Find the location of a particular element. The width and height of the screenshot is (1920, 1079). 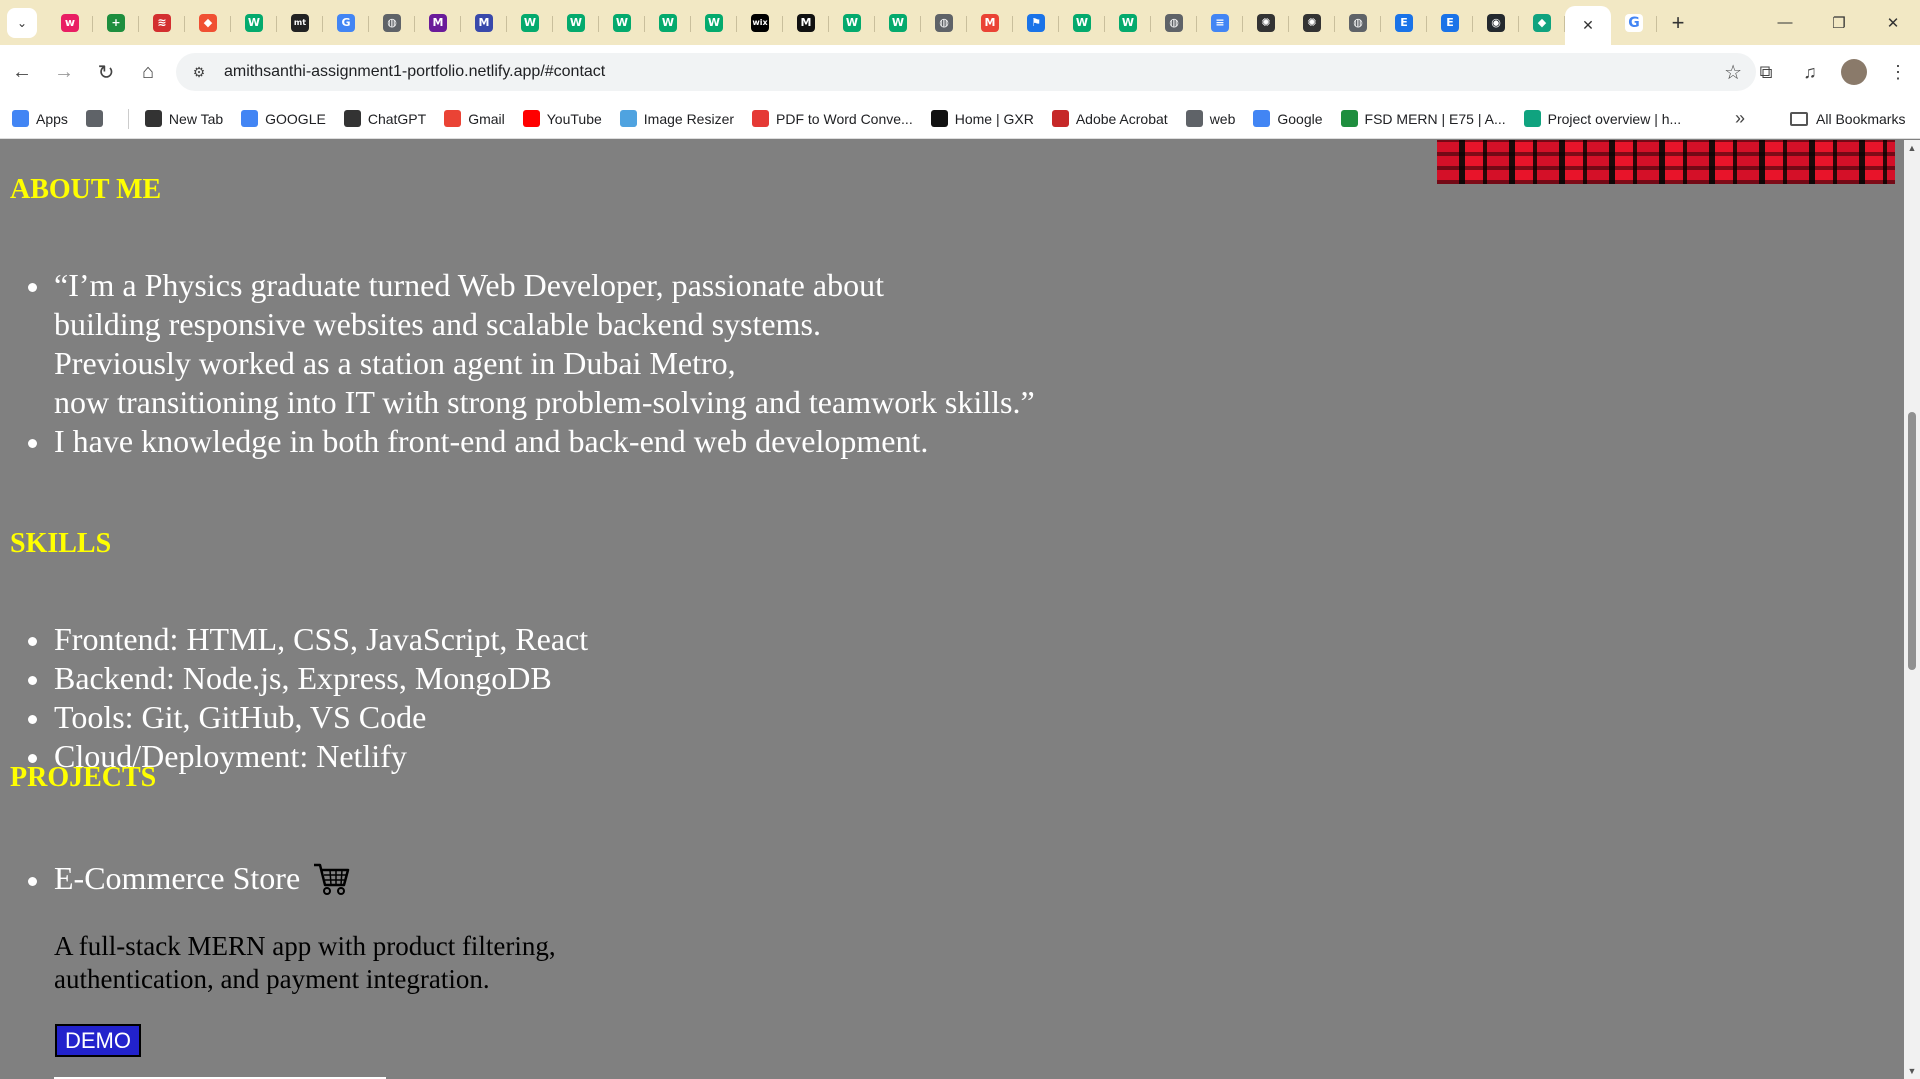

tab: w is located at coordinates (70, 23).